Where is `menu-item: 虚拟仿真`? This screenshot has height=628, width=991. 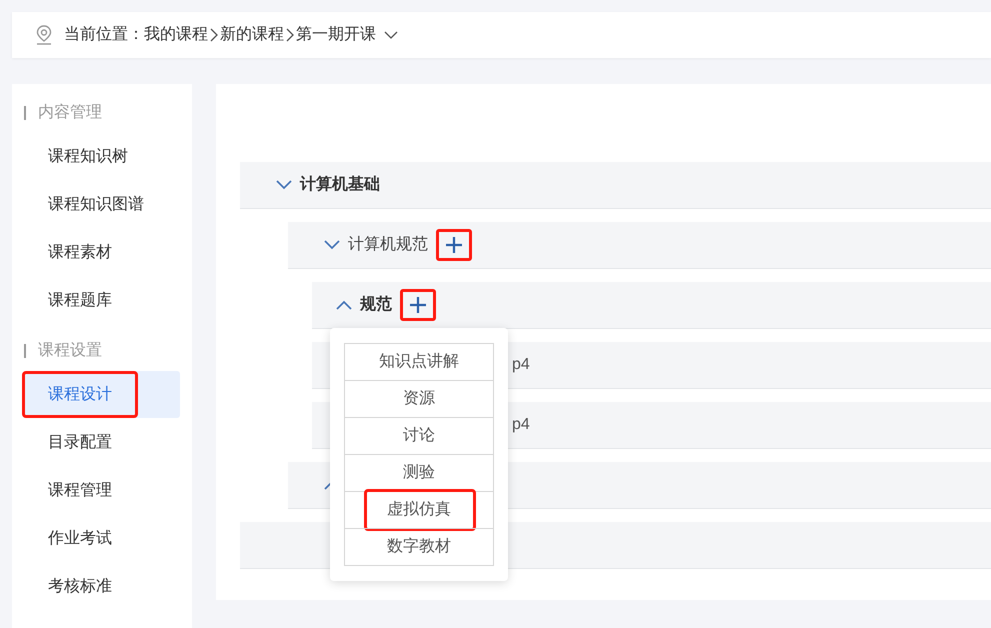
menu-item: 虚拟仿真 is located at coordinates (419, 510).